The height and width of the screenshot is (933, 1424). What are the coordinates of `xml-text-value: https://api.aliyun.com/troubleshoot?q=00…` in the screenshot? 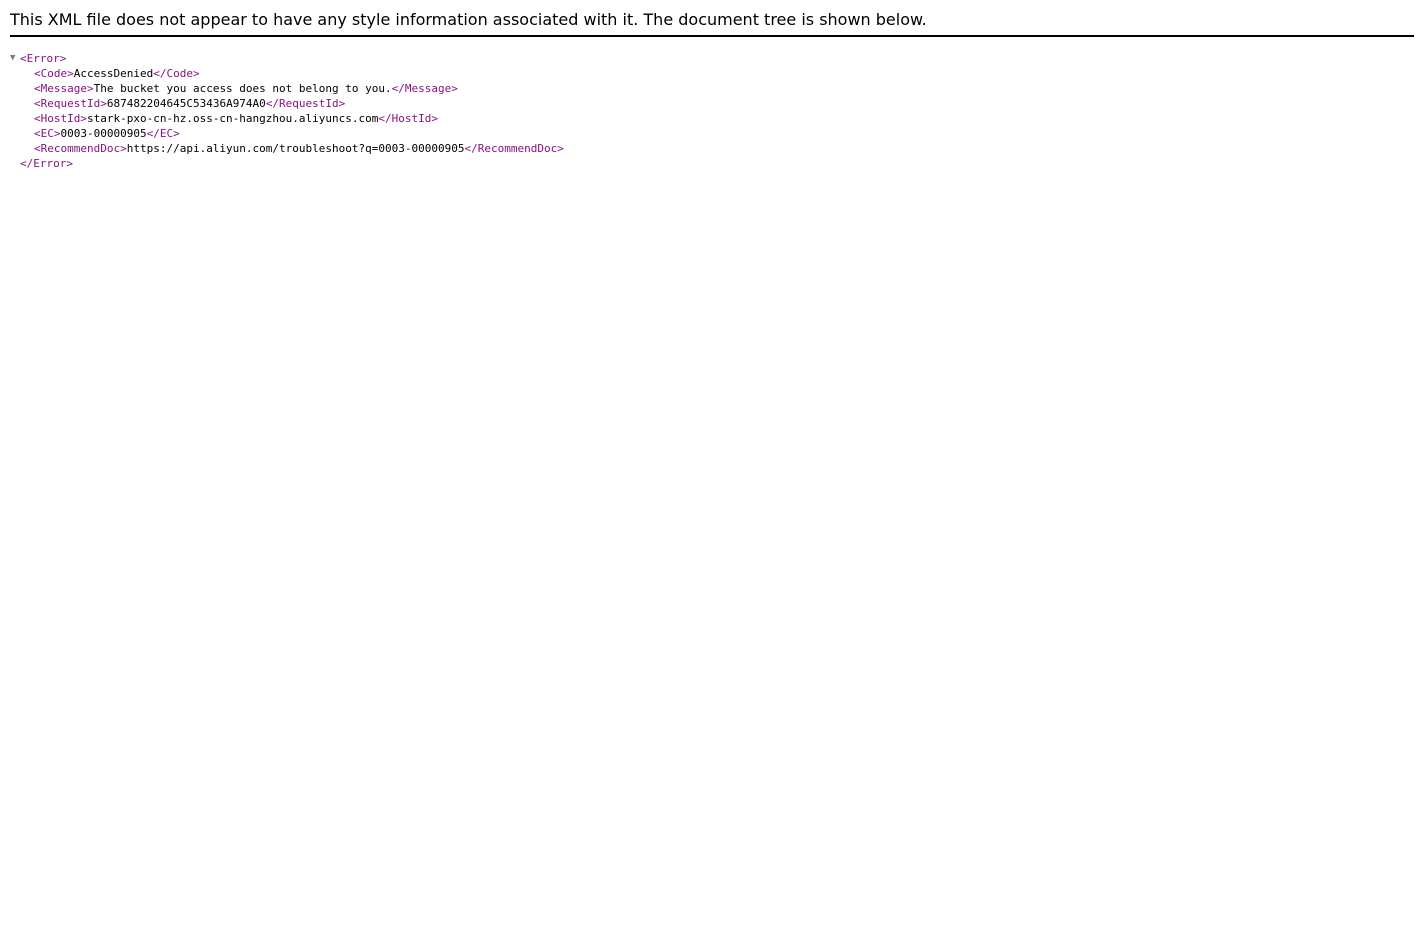 It's located at (295, 148).